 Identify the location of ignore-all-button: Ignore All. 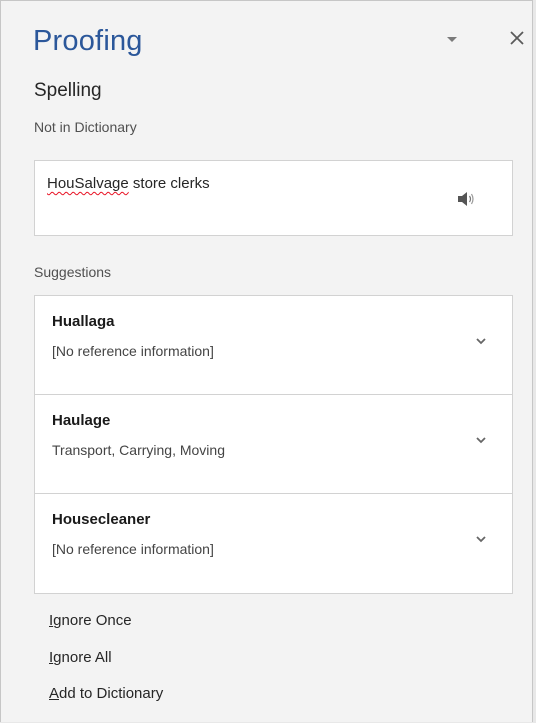
(80, 657).